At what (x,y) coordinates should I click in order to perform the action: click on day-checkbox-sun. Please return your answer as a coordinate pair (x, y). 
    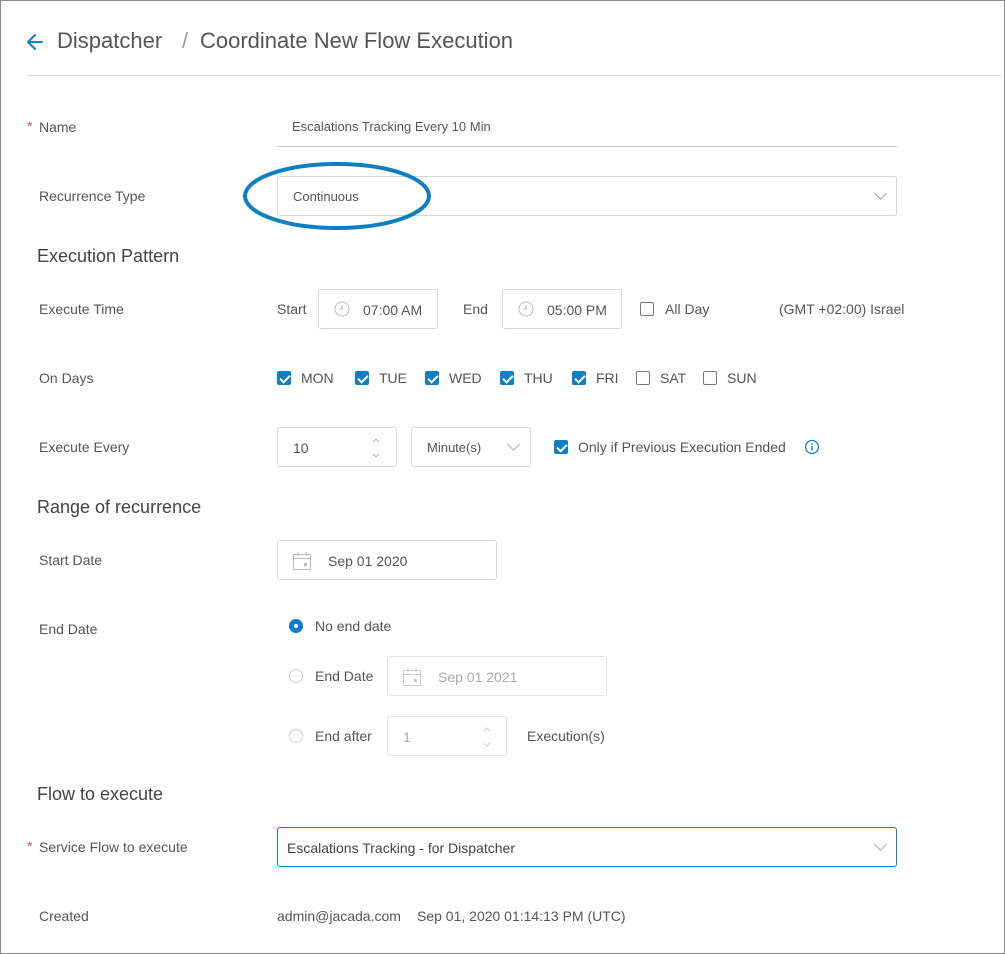
    Looking at the image, I should click on (710, 378).